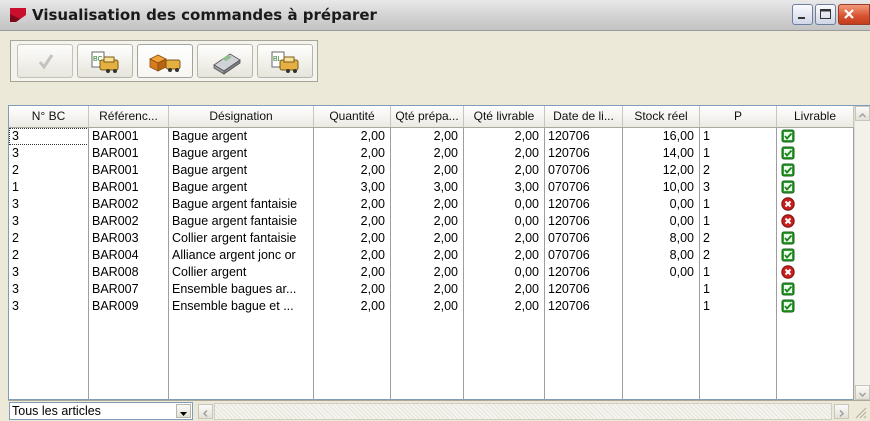 Image resolution: width=870 pixels, height=421 pixels. Describe the element at coordinates (129, 255) in the screenshot. I see `cell-reference: BAR004` at that location.